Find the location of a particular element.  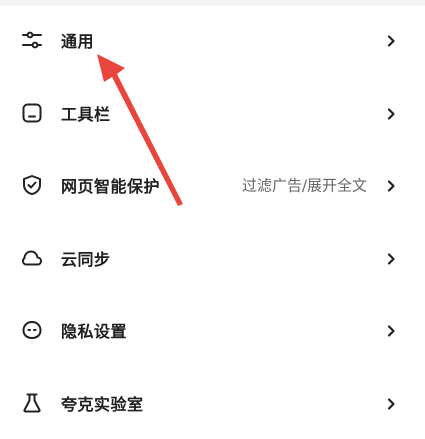

menu-item-label: 网页智能保护 is located at coordinates (110, 185).